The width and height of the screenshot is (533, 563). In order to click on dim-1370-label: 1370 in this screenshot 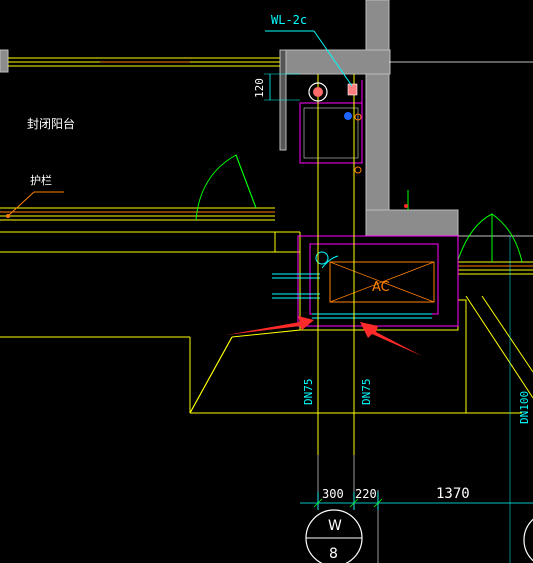, I will do `click(453, 494)`.